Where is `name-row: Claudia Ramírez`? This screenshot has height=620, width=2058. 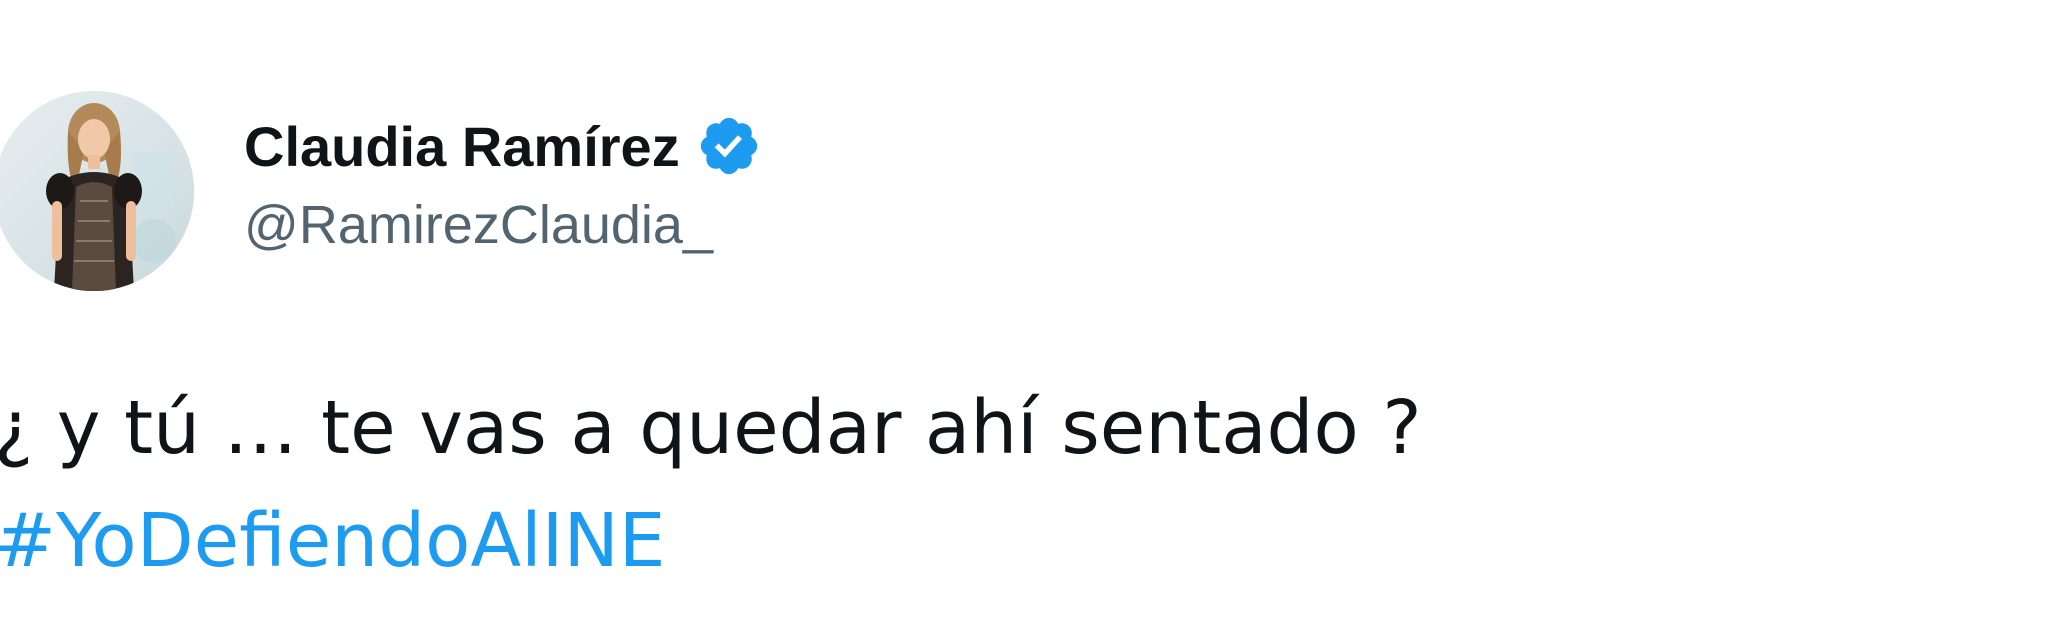
name-row: Claudia Ramírez is located at coordinates (503, 146).